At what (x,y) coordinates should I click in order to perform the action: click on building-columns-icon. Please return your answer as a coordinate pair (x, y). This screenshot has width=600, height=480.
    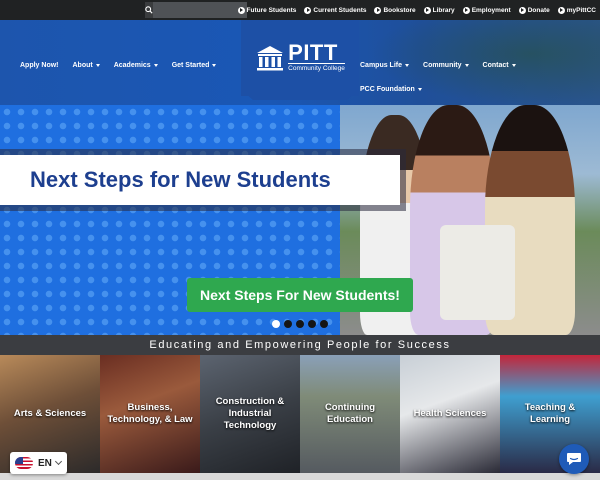
    Looking at the image, I should click on (270, 58).